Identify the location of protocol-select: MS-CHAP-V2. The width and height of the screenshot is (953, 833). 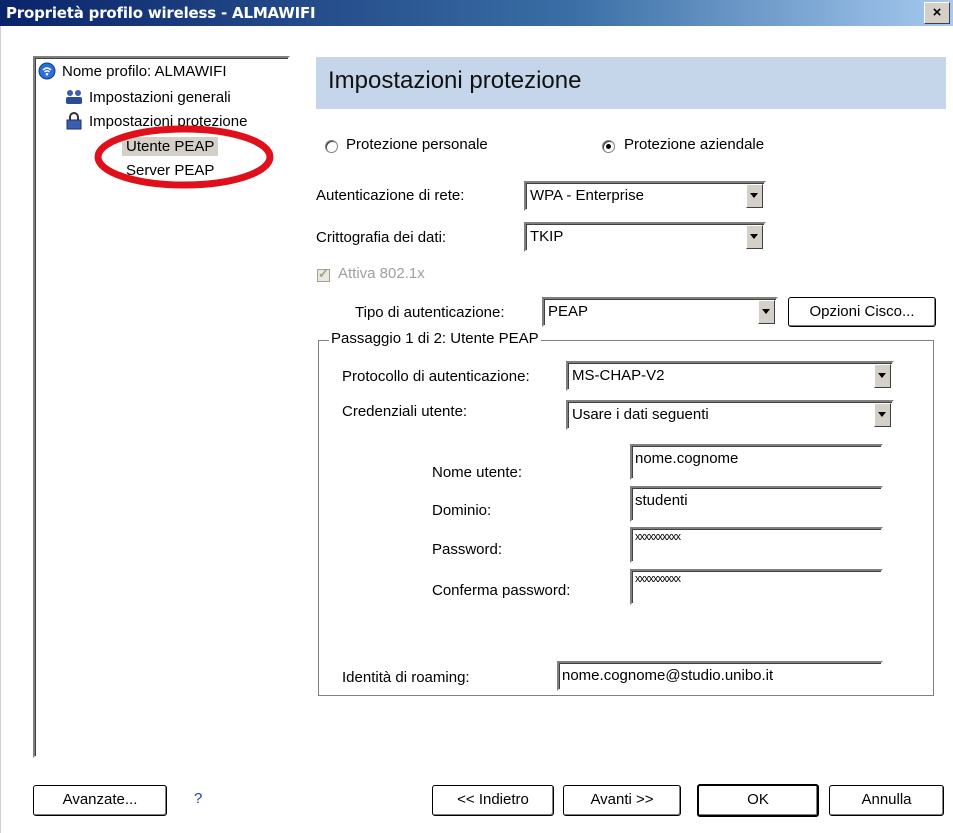
(730, 376).